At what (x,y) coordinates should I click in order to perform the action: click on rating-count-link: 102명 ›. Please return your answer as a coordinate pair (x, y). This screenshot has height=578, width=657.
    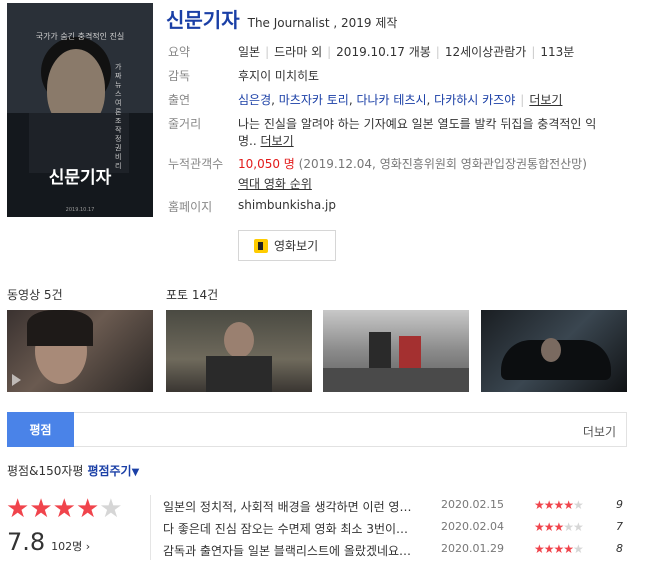
    Looking at the image, I should click on (70, 546).